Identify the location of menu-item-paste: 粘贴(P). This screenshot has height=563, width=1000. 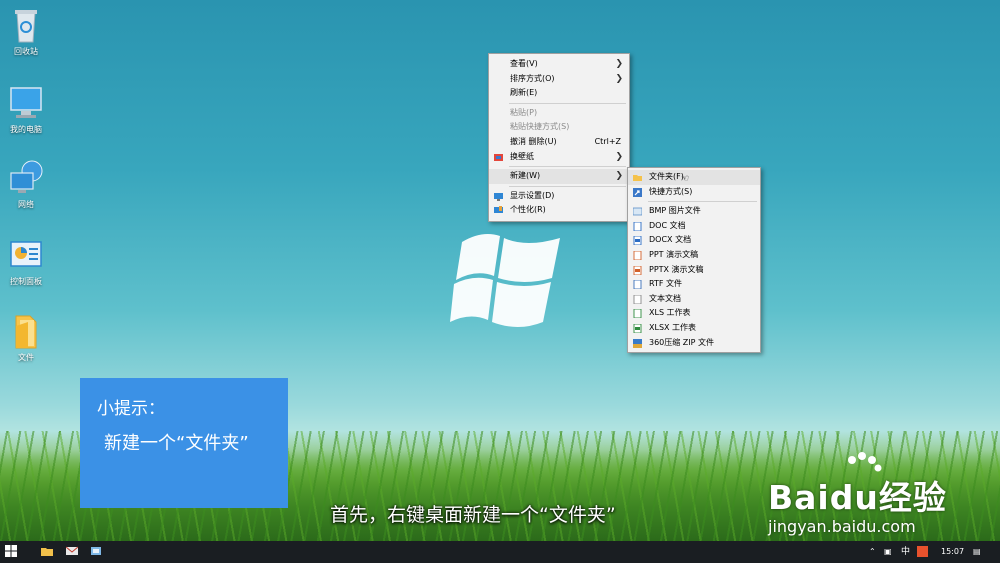
(559, 113).